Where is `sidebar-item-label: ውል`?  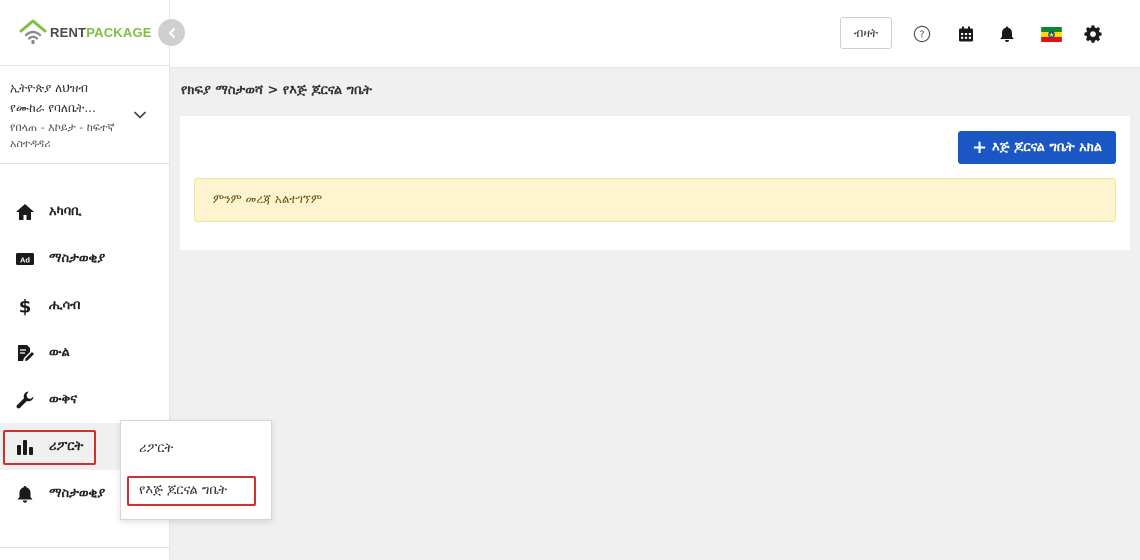 sidebar-item-label: ውል is located at coordinates (59, 352).